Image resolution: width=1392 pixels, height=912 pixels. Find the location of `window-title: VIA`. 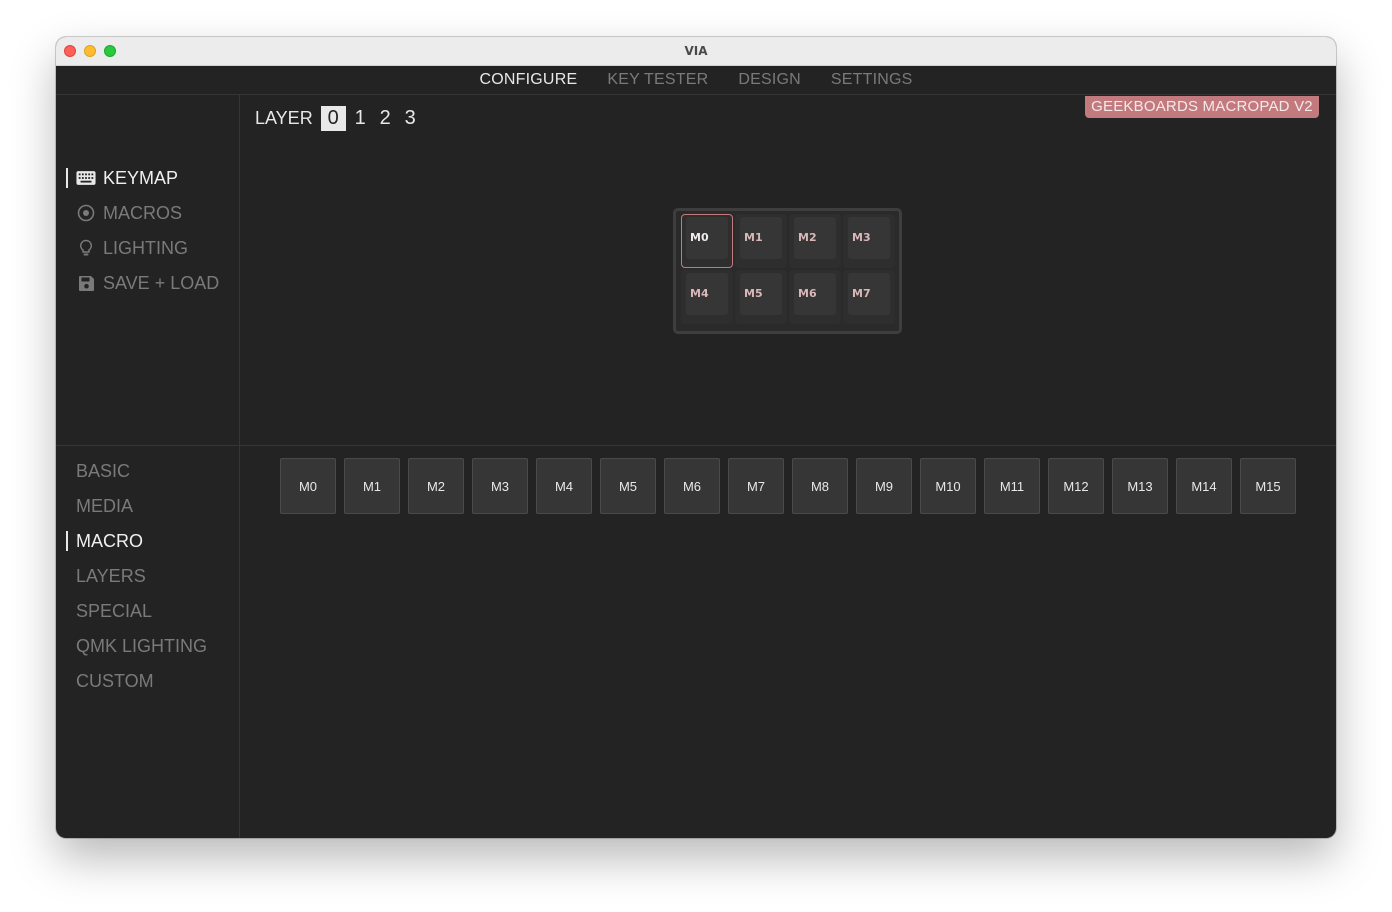

window-title: VIA is located at coordinates (696, 51).